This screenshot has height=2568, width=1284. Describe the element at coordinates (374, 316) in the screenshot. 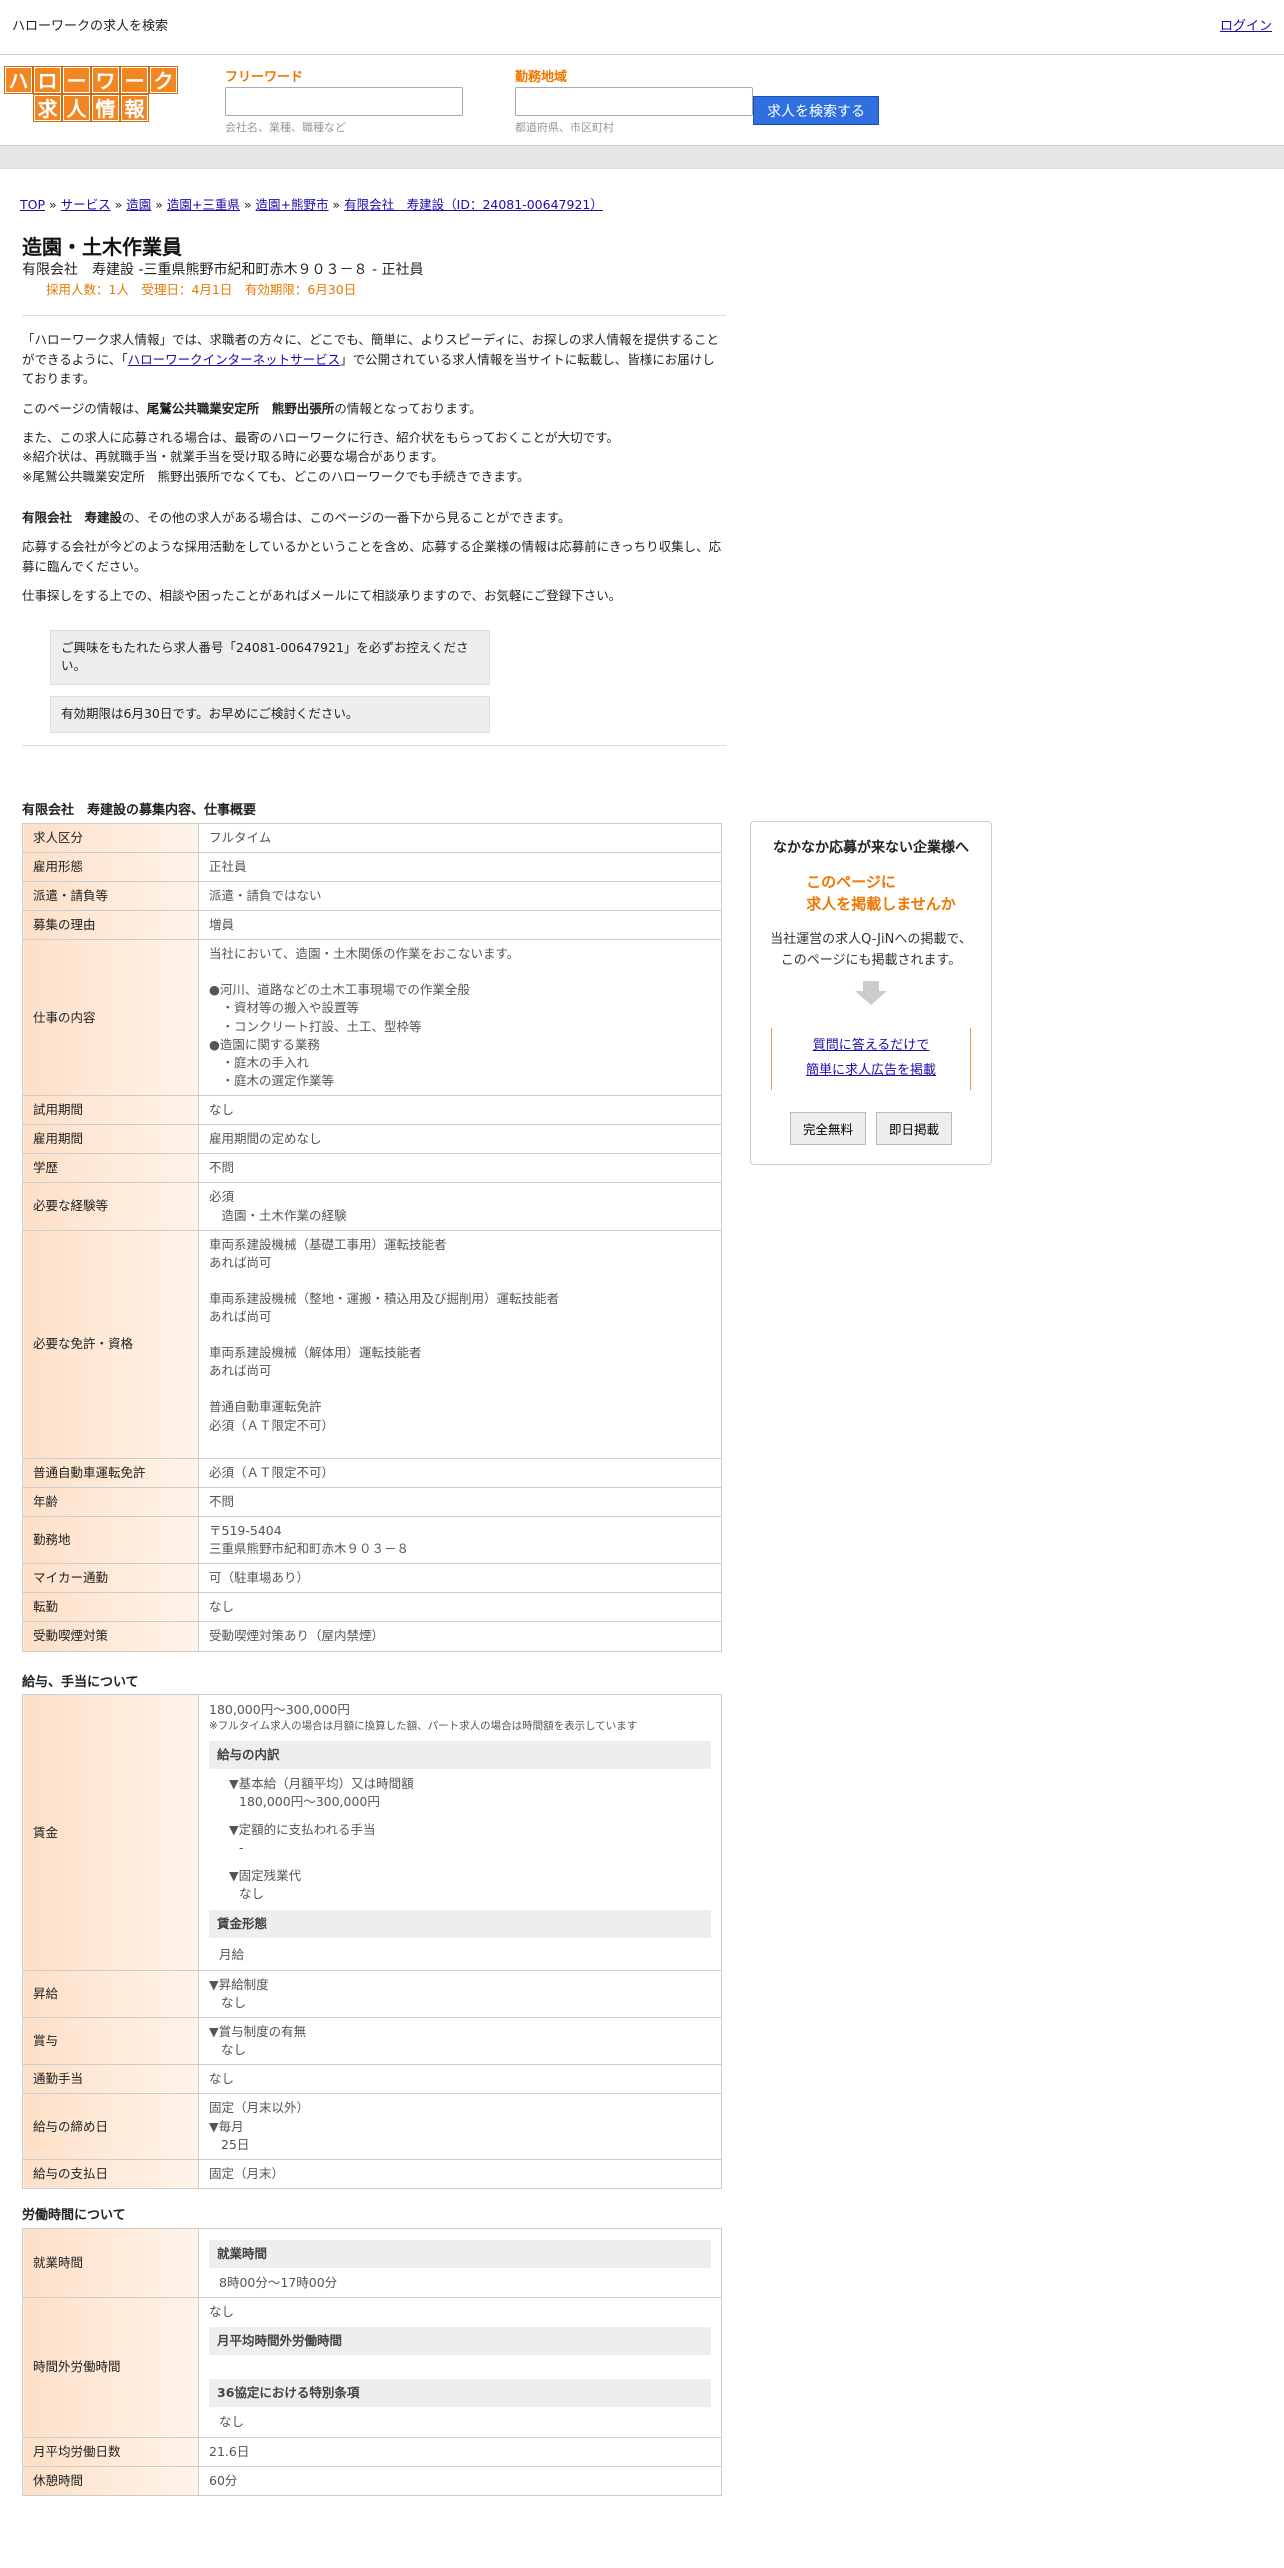

I see `divider` at that location.